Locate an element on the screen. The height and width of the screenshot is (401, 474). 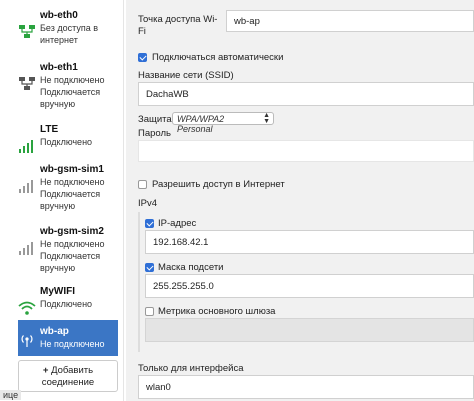
subnet-mask-checkbox is located at coordinates (149, 267).